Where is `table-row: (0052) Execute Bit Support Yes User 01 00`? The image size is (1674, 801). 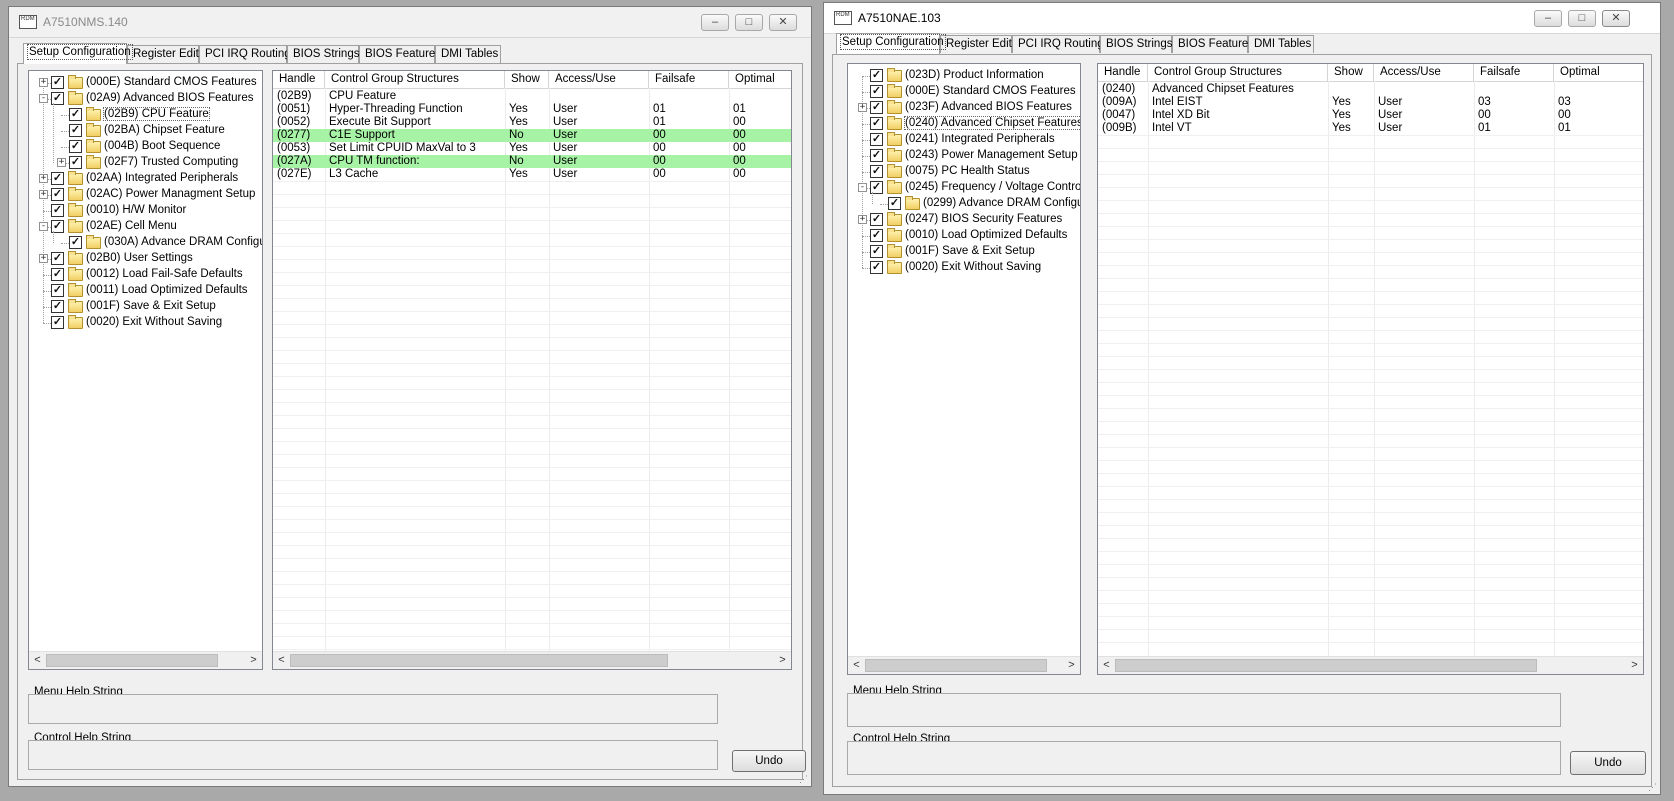 table-row: (0052) Execute Bit Support Yes User 01 00 is located at coordinates (532, 122).